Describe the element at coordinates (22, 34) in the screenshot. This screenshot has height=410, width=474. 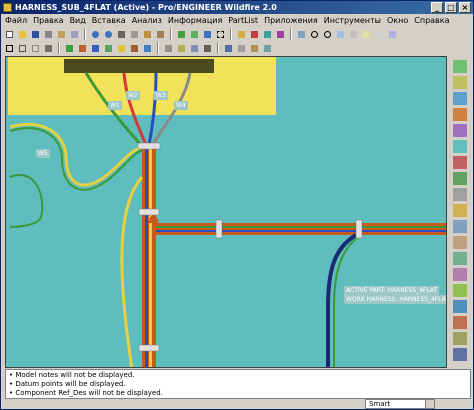
I see `open-folder-icon` at that location.